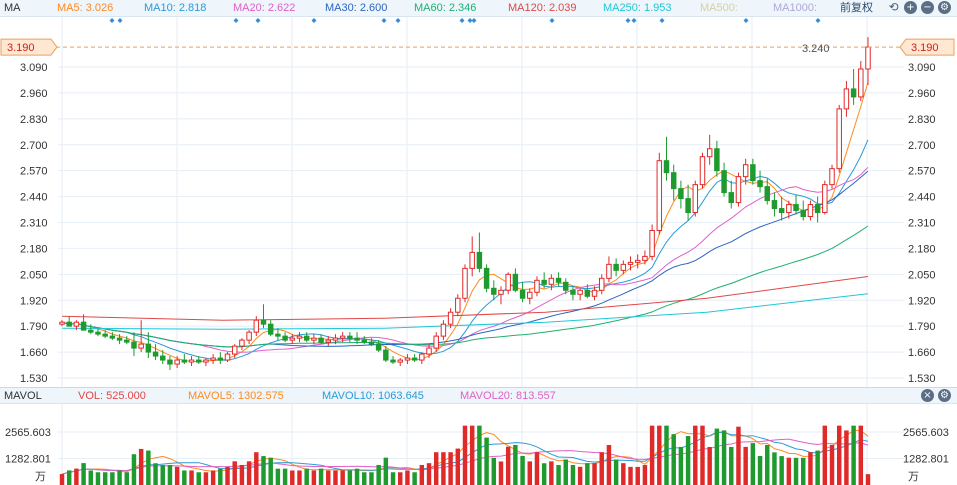 Image resolution: width=957 pixels, height=485 pixels. I want to click on zoom-in-icon: +, so click(910, 7).